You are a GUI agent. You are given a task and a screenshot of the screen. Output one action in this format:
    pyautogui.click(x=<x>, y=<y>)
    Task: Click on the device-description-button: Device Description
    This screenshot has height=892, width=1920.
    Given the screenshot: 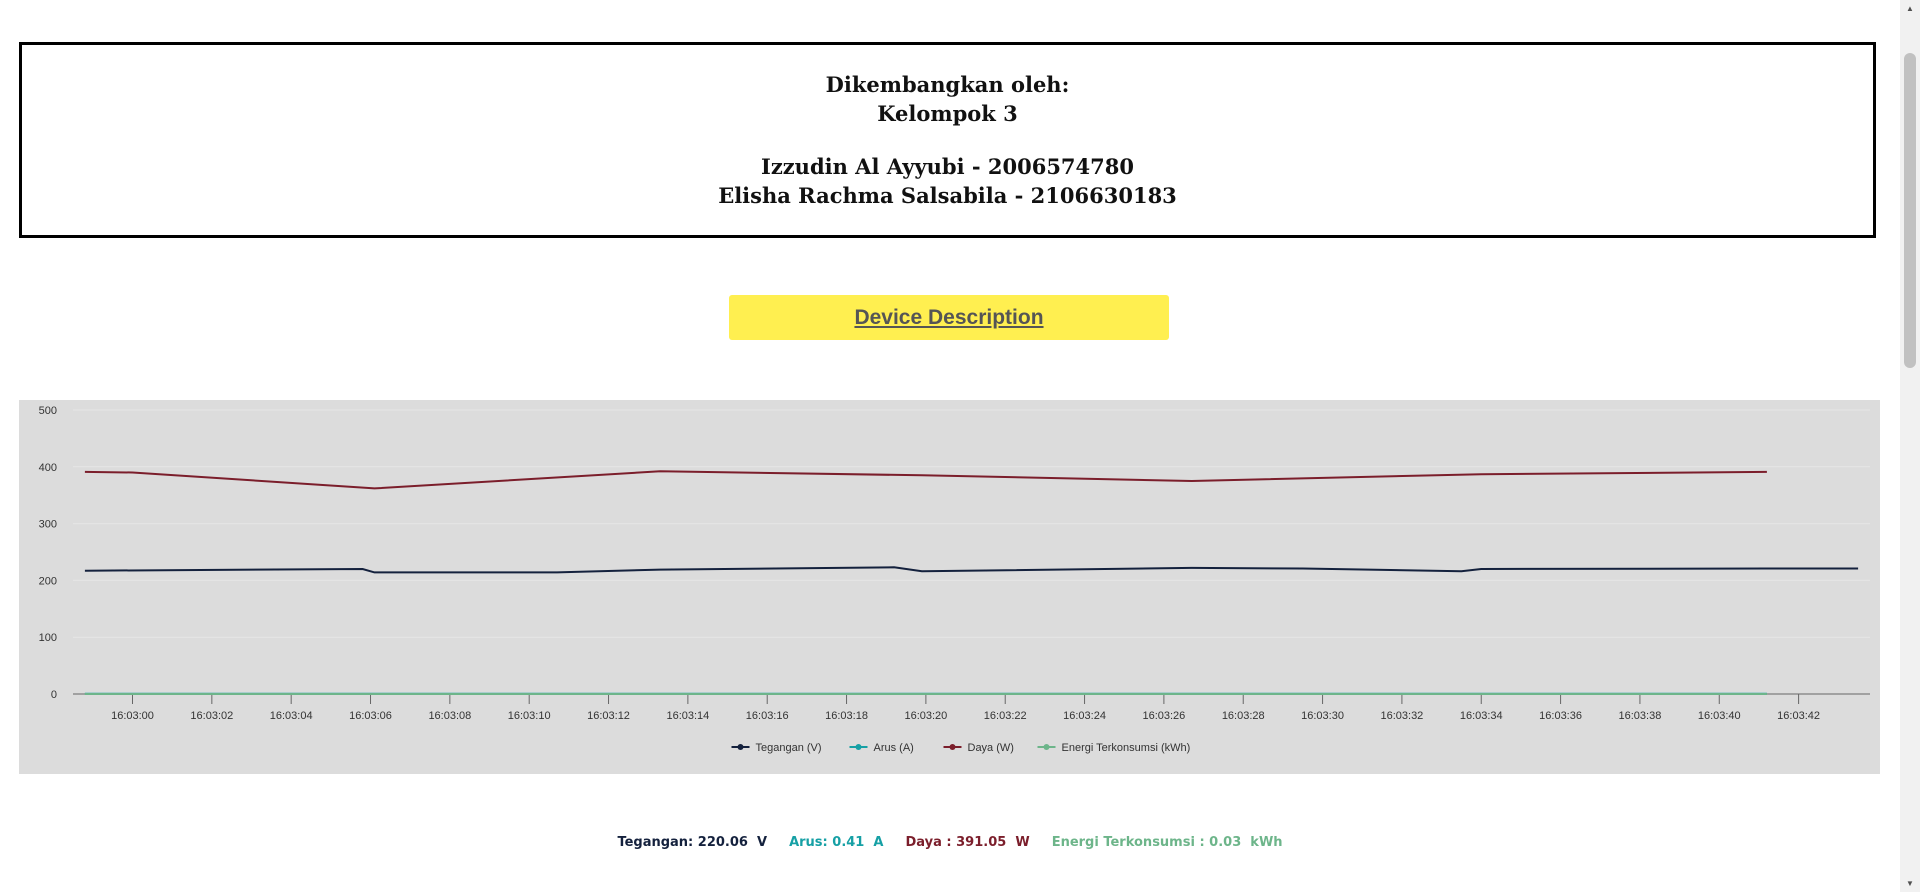 What is the action you would take?
    pyautogui.click(x=949, y=317)
    